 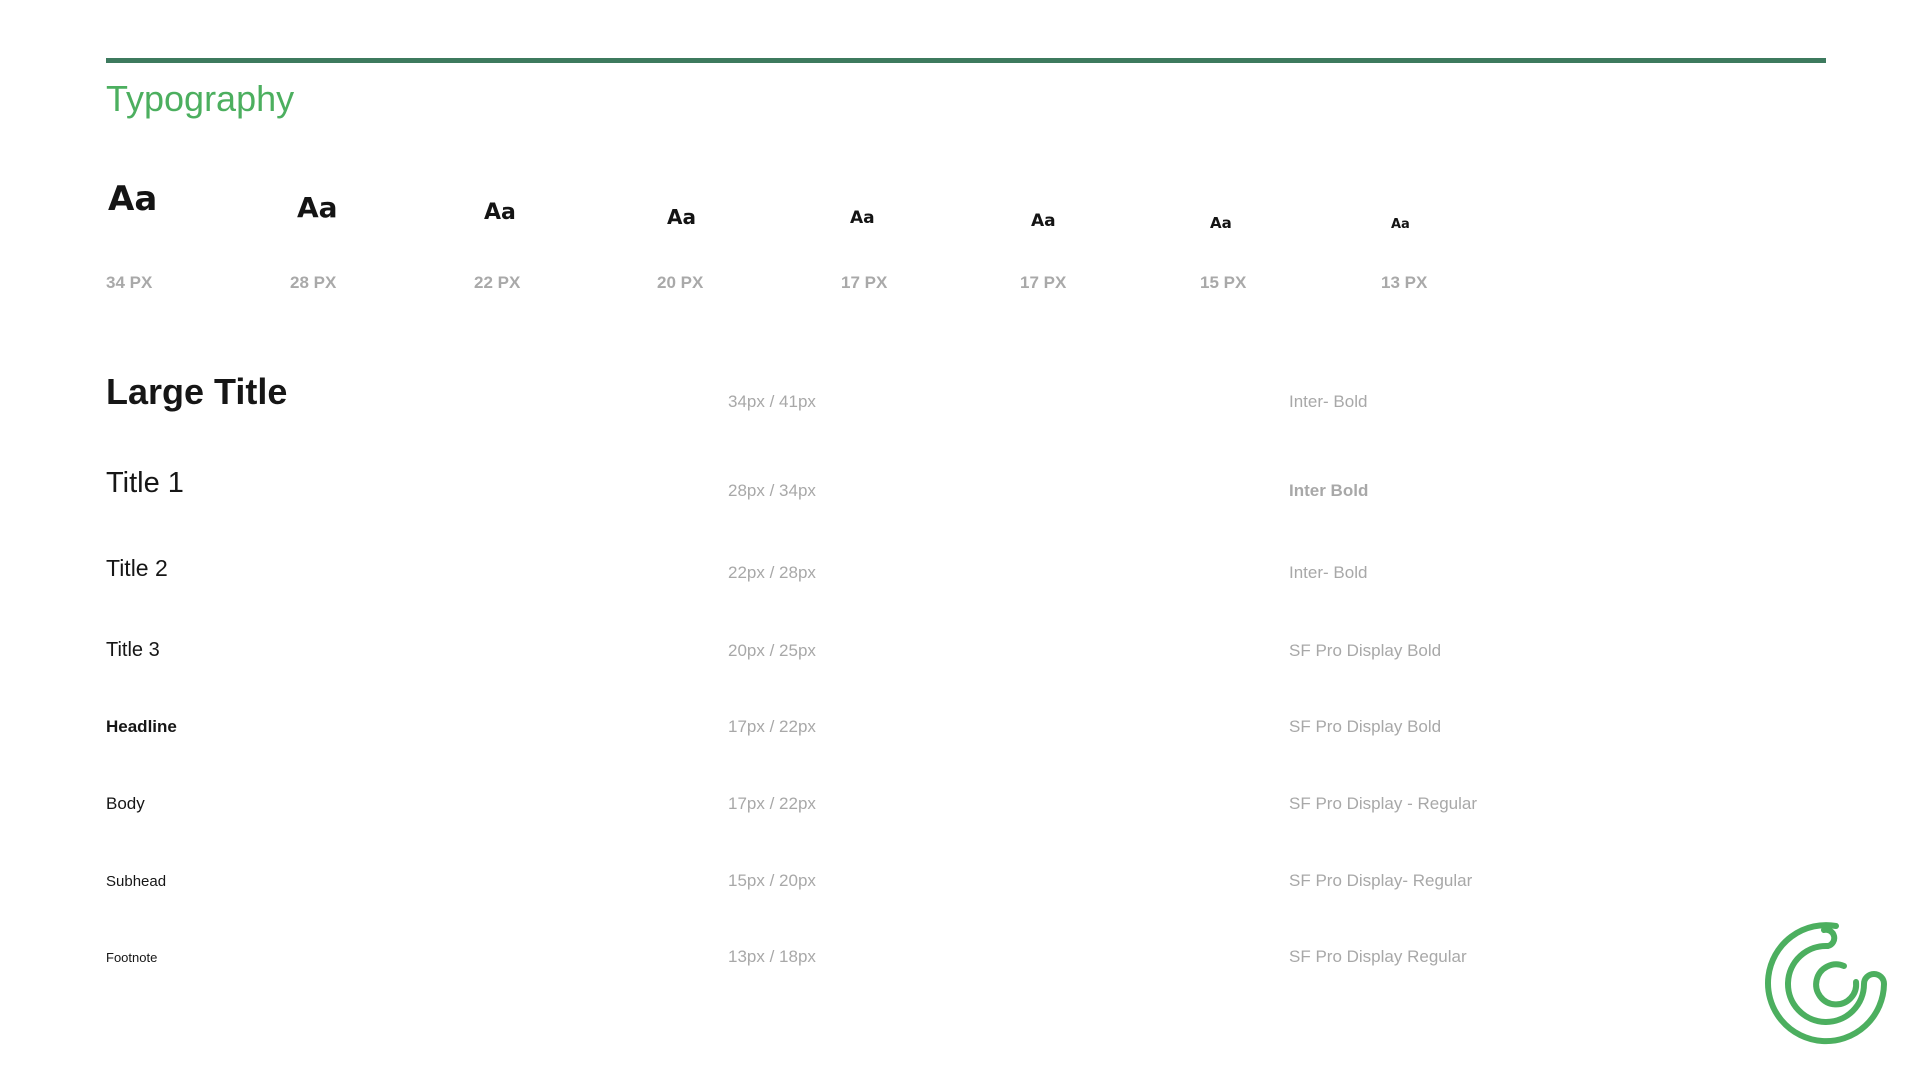 I want to click on scale-size-label: 28 PX, so click(x=313, y=282).